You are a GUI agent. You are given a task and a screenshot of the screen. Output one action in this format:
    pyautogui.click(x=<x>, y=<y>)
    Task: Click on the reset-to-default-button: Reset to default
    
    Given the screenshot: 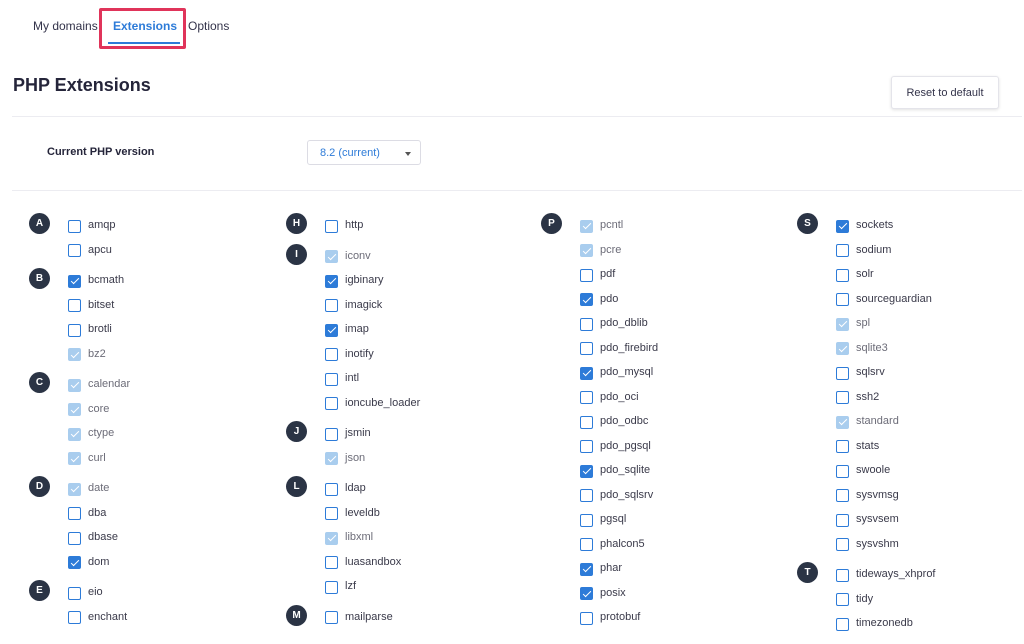 What is the action you would take?
    pyautogui.click(x=945, y=92)
    